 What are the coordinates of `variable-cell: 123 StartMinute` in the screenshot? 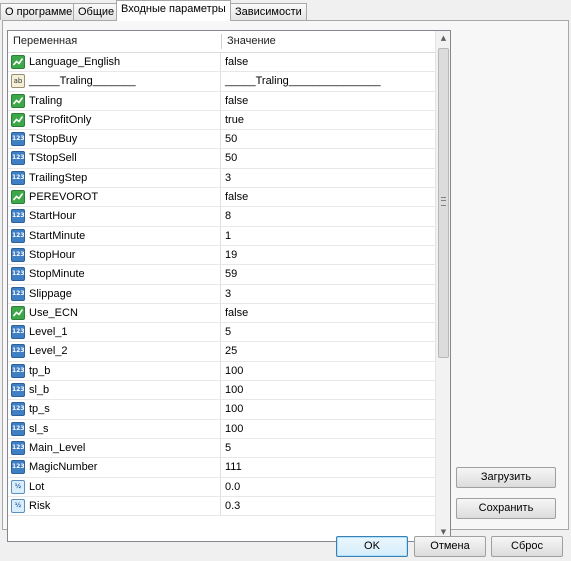 It's located at (114, 235).